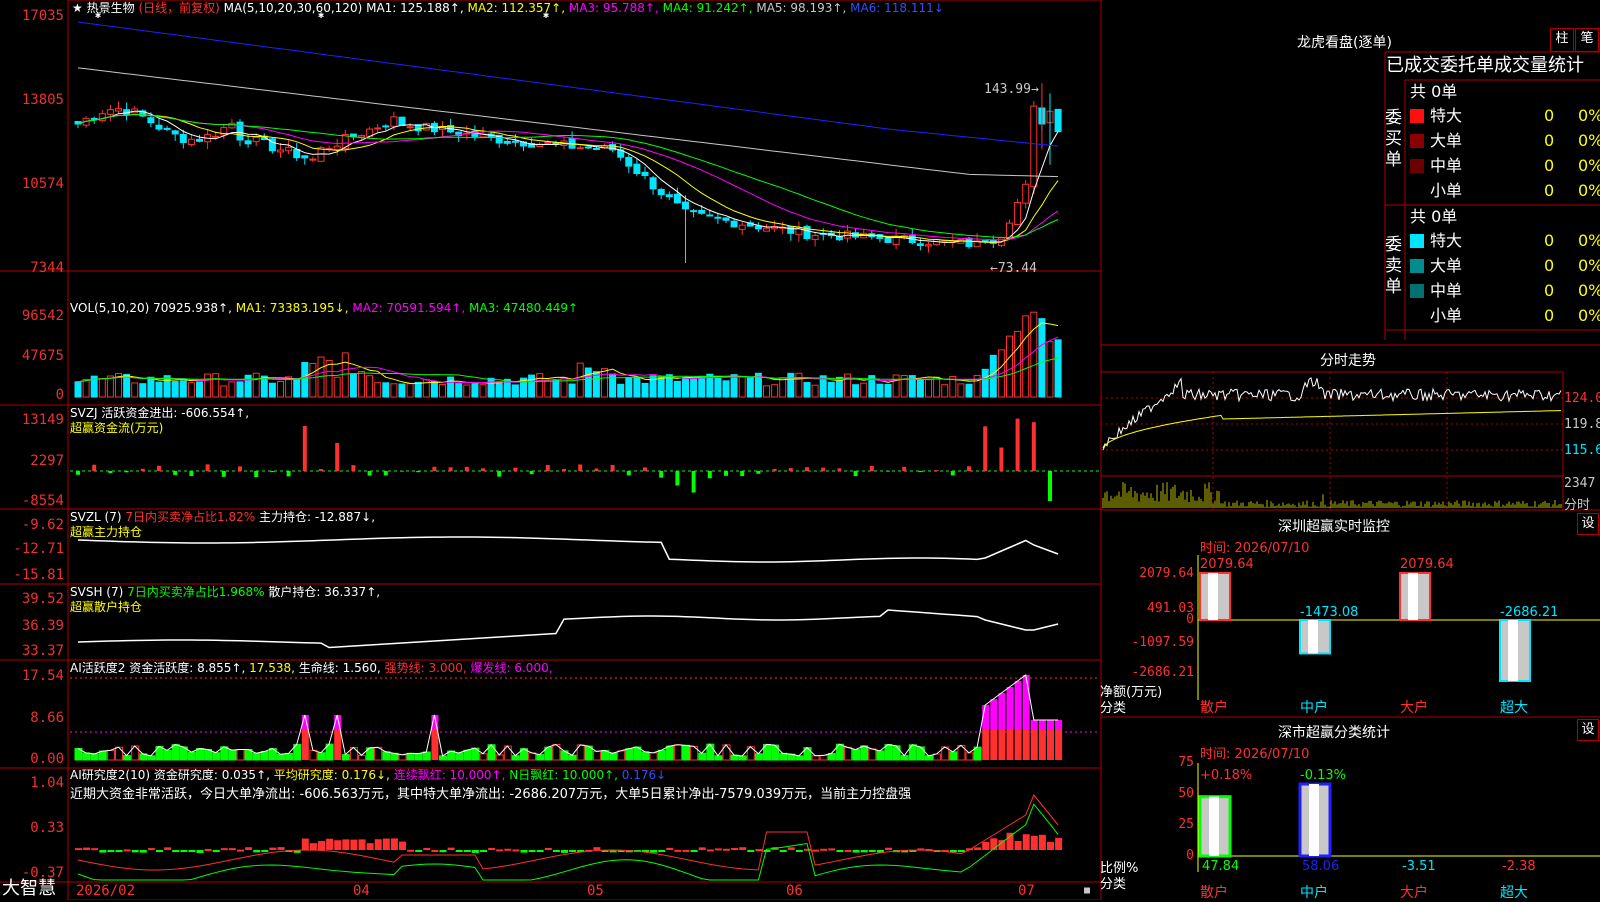 The height and width of the screenshot is (902, 1600). Describe the element at coordinates (1505, 116) in the screenshot. I see `lhb-buy-row: 特大 0 0%` at that location.